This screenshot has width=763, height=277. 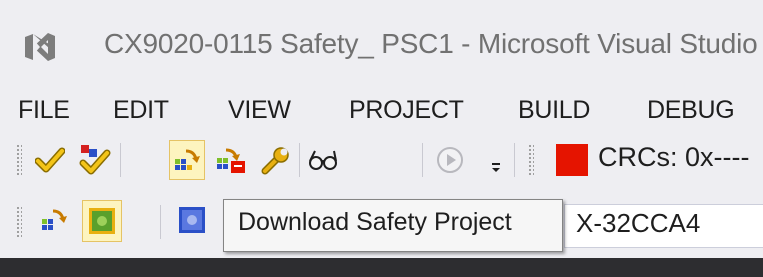 I want to click on target-system-icon, so click(x=192, y=220).